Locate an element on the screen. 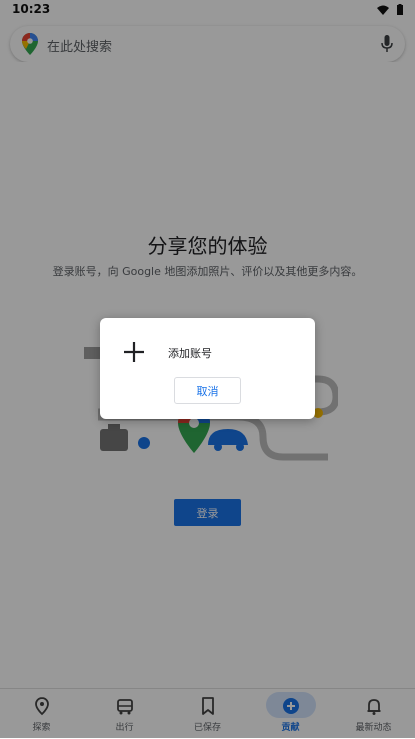 The width and height of the screenshot is (415, 739). plus-icon is located at coordinates (134, 352).